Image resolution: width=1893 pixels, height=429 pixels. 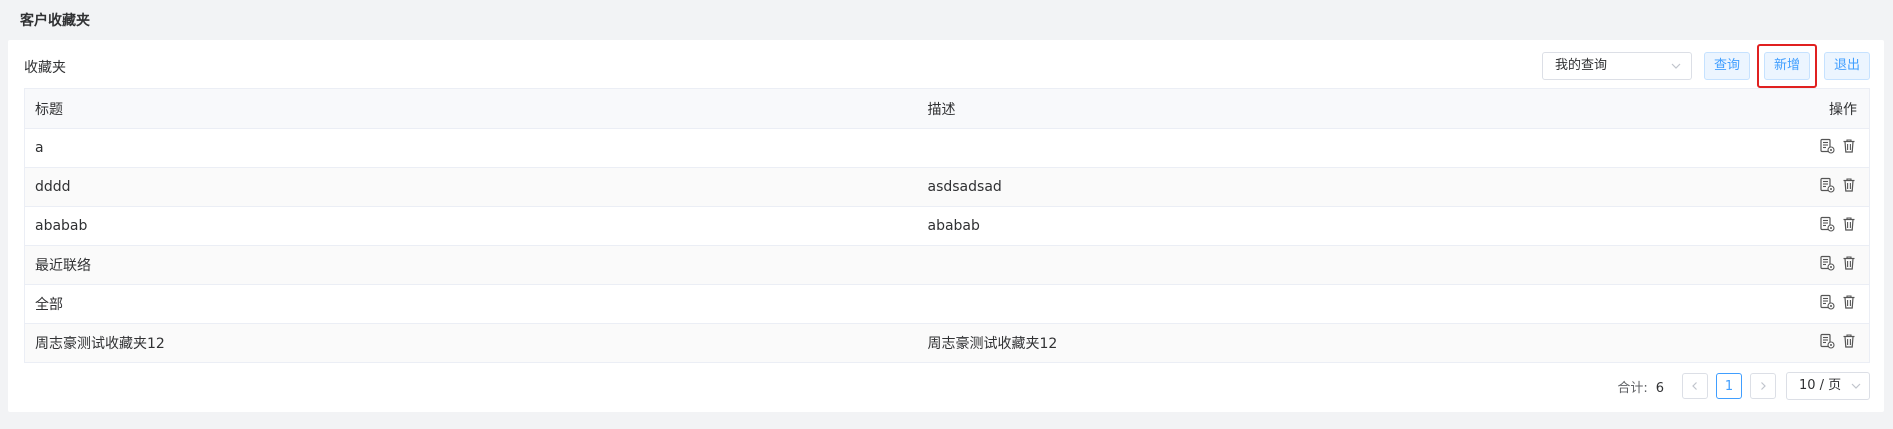 I want to click on table-row: a, so click(x=947, y=148).